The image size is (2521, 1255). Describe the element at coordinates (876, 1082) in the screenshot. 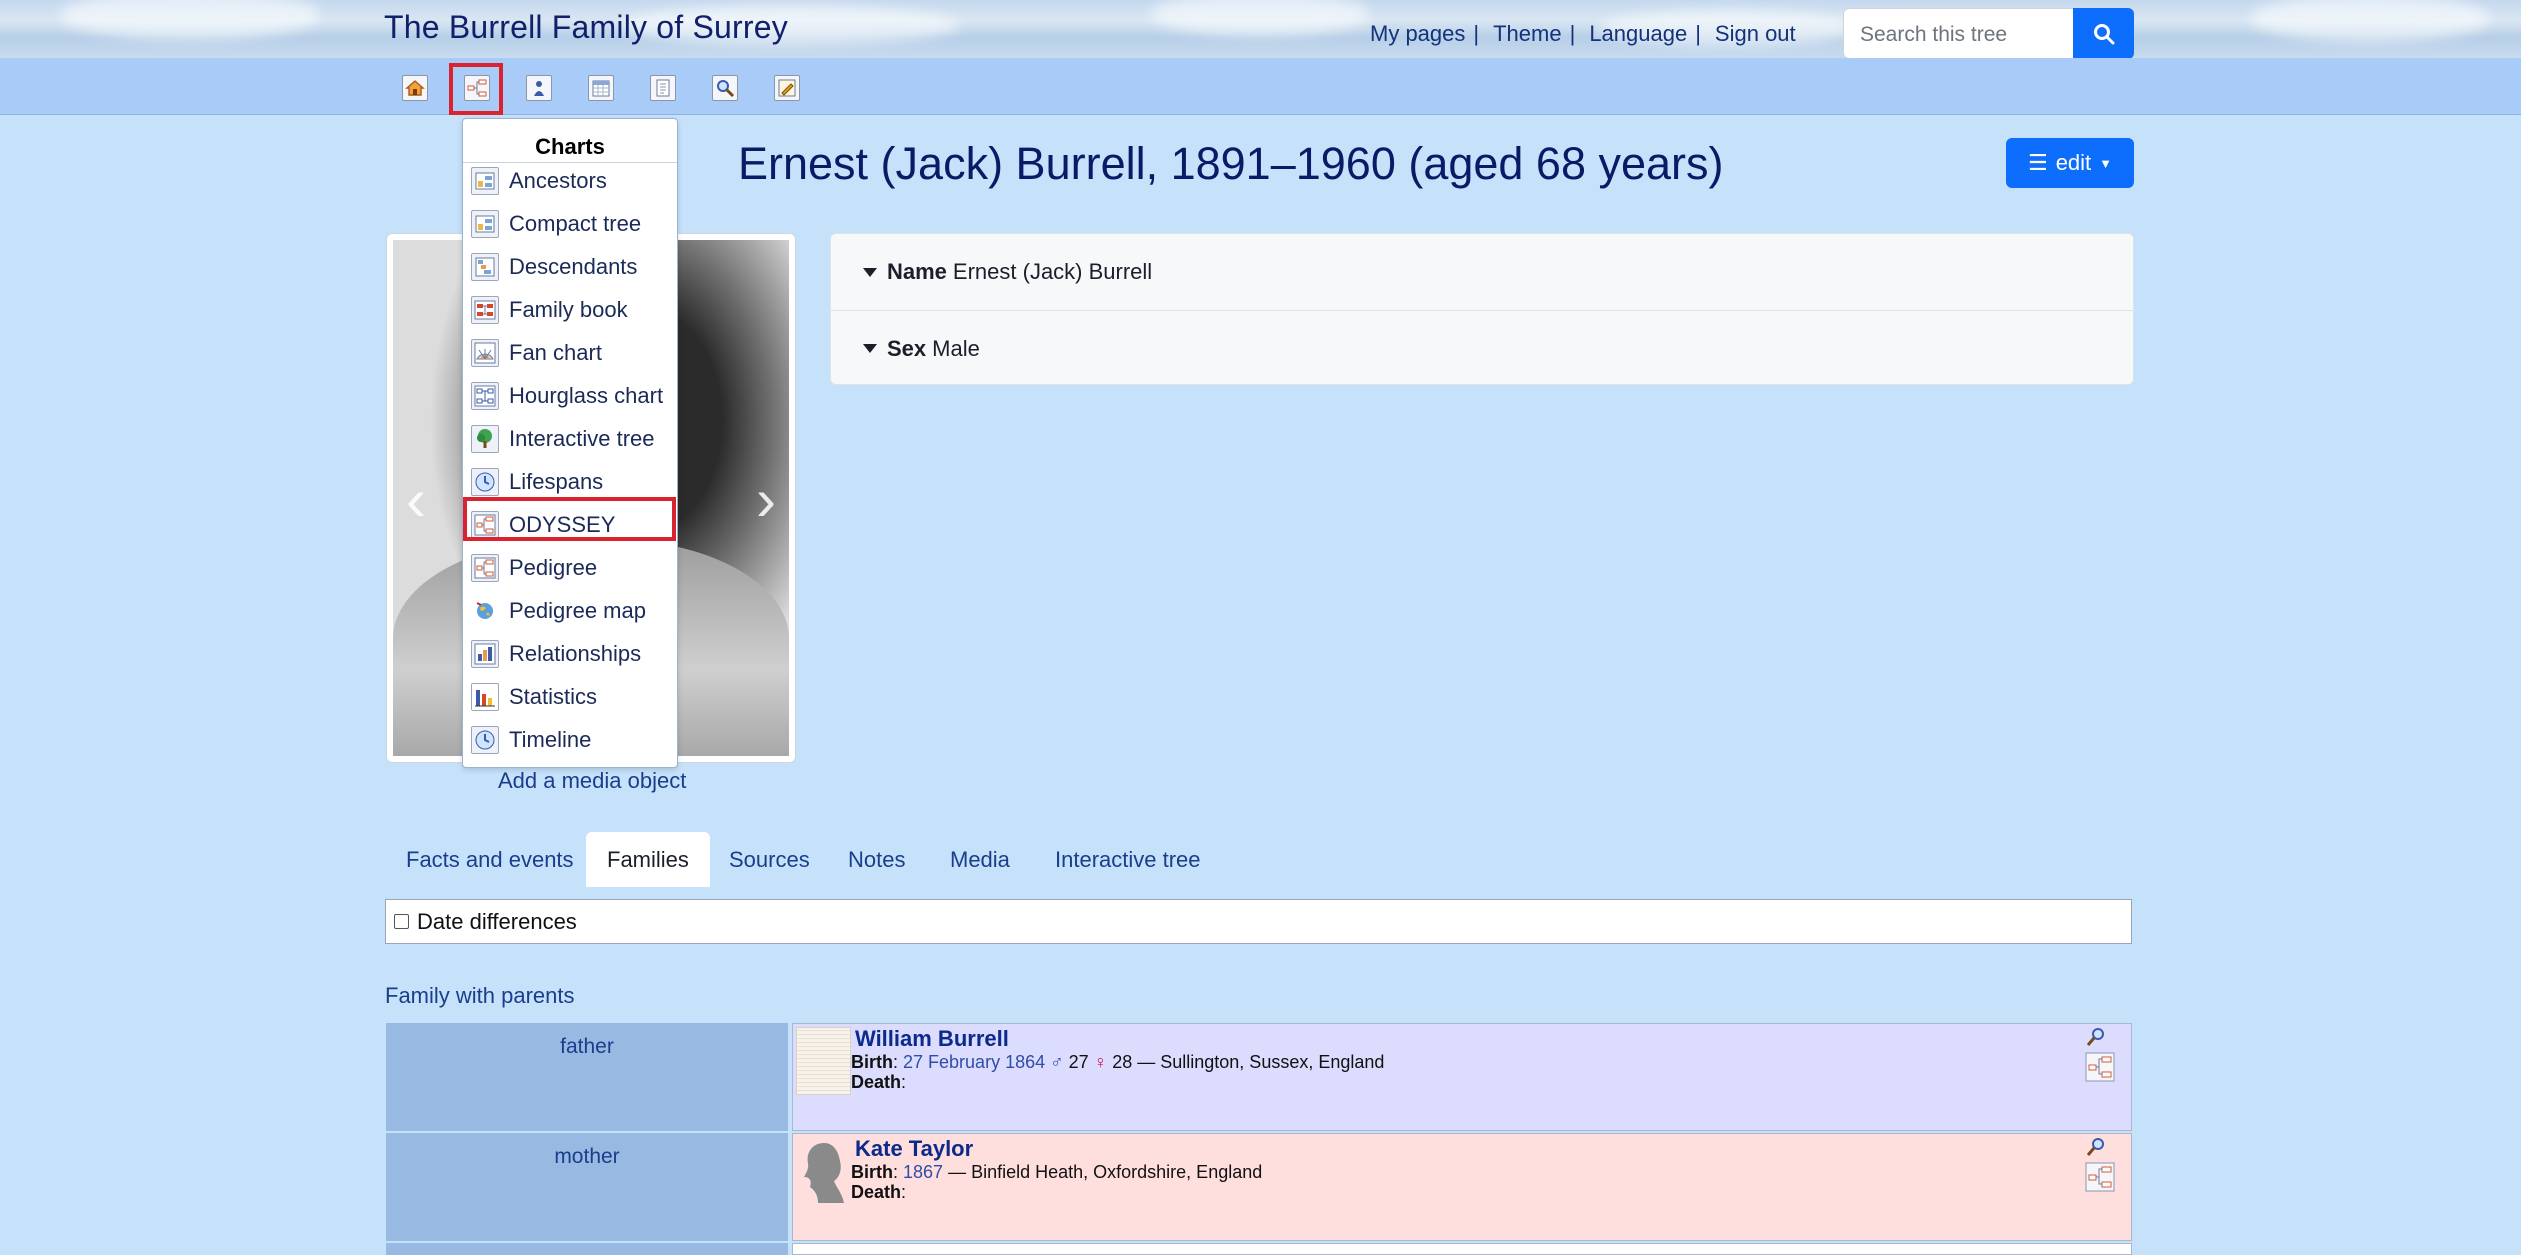

I see `death-label: Death` at that location.